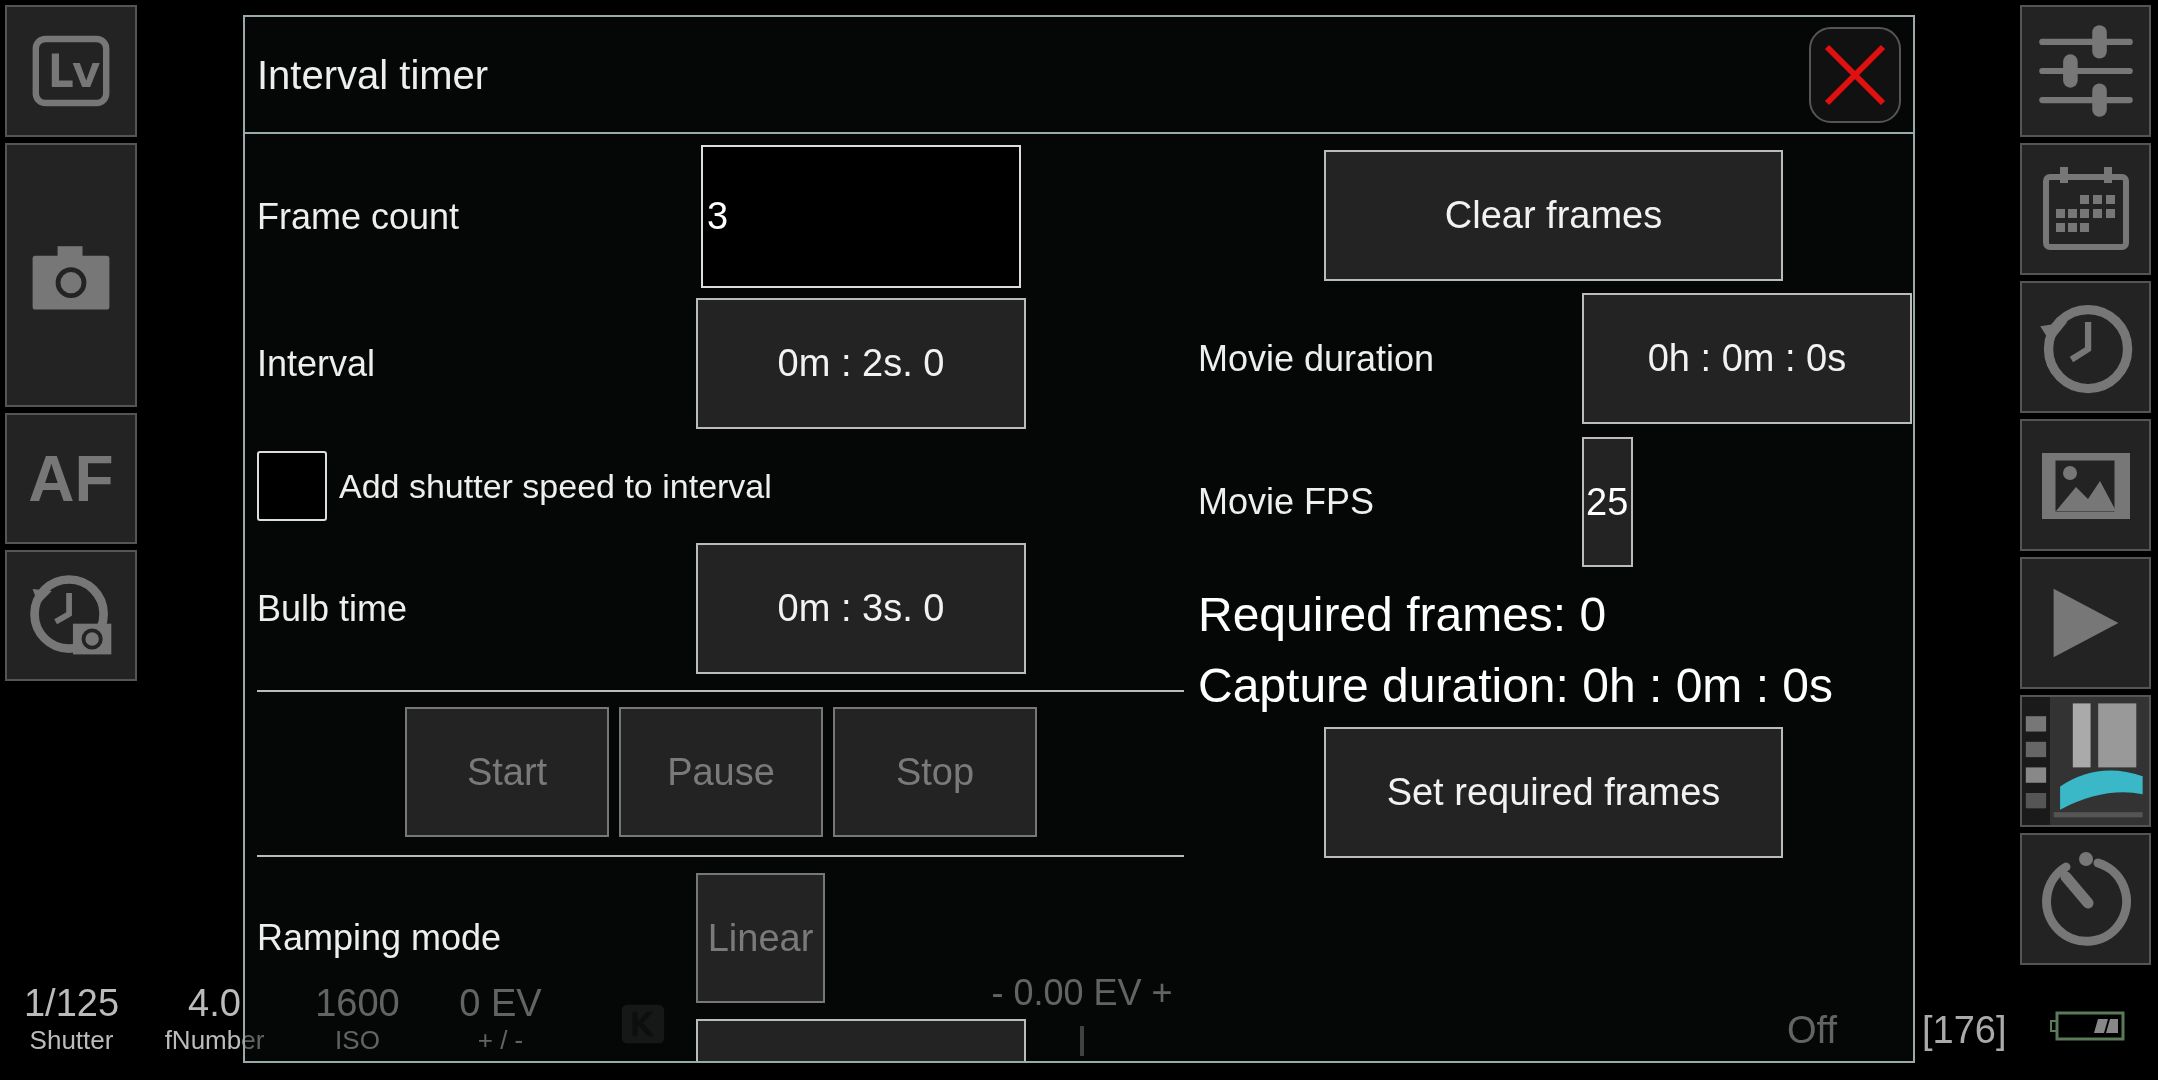  What do you see at coordinates (861, 363) in the screenshot?
I see `interval-button: 0m : 2s. 0` at bounding box center [861, 363].